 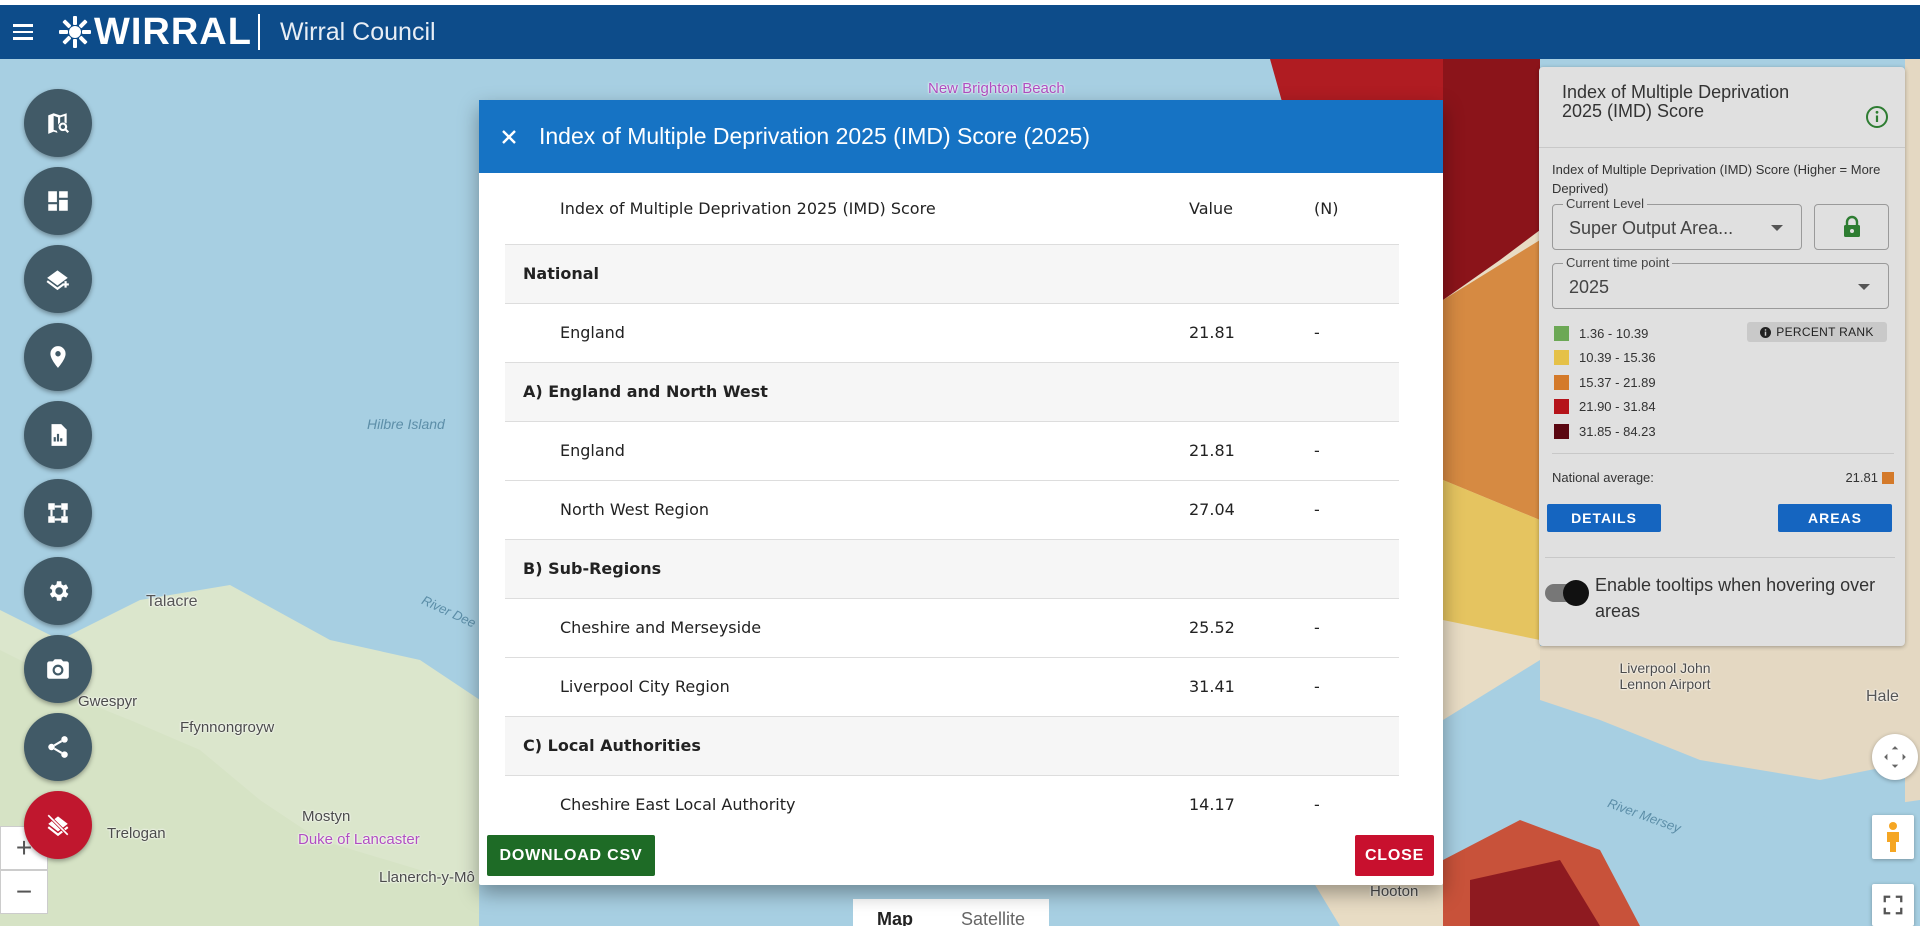 What do you see at coordinates (24, 892) in the screenshot?
I see `zoom-out-button: −` at bounding box center [24, 892].